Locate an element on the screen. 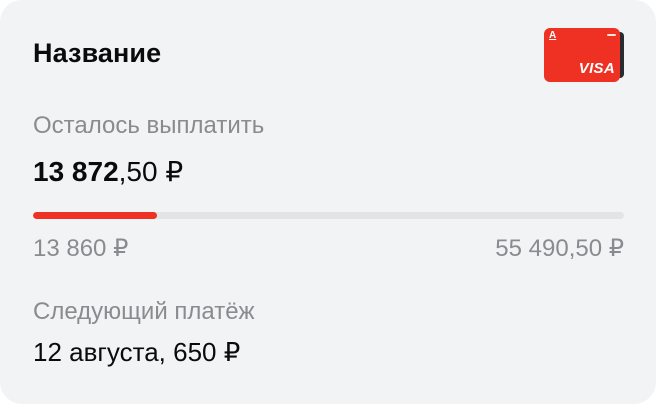 This screenshot has width=656, height=404. remaining-amount-integer: 13 872 is located at coordinates (76, 171).